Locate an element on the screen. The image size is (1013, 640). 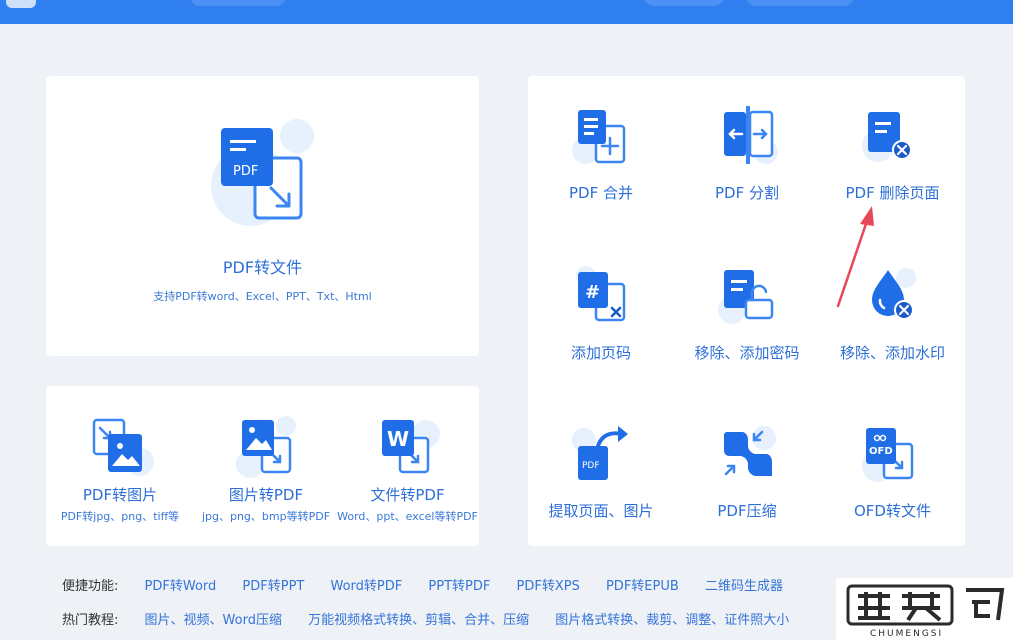
pdf-split-tool: PDF 分割 is located at coordinates (747, 154).